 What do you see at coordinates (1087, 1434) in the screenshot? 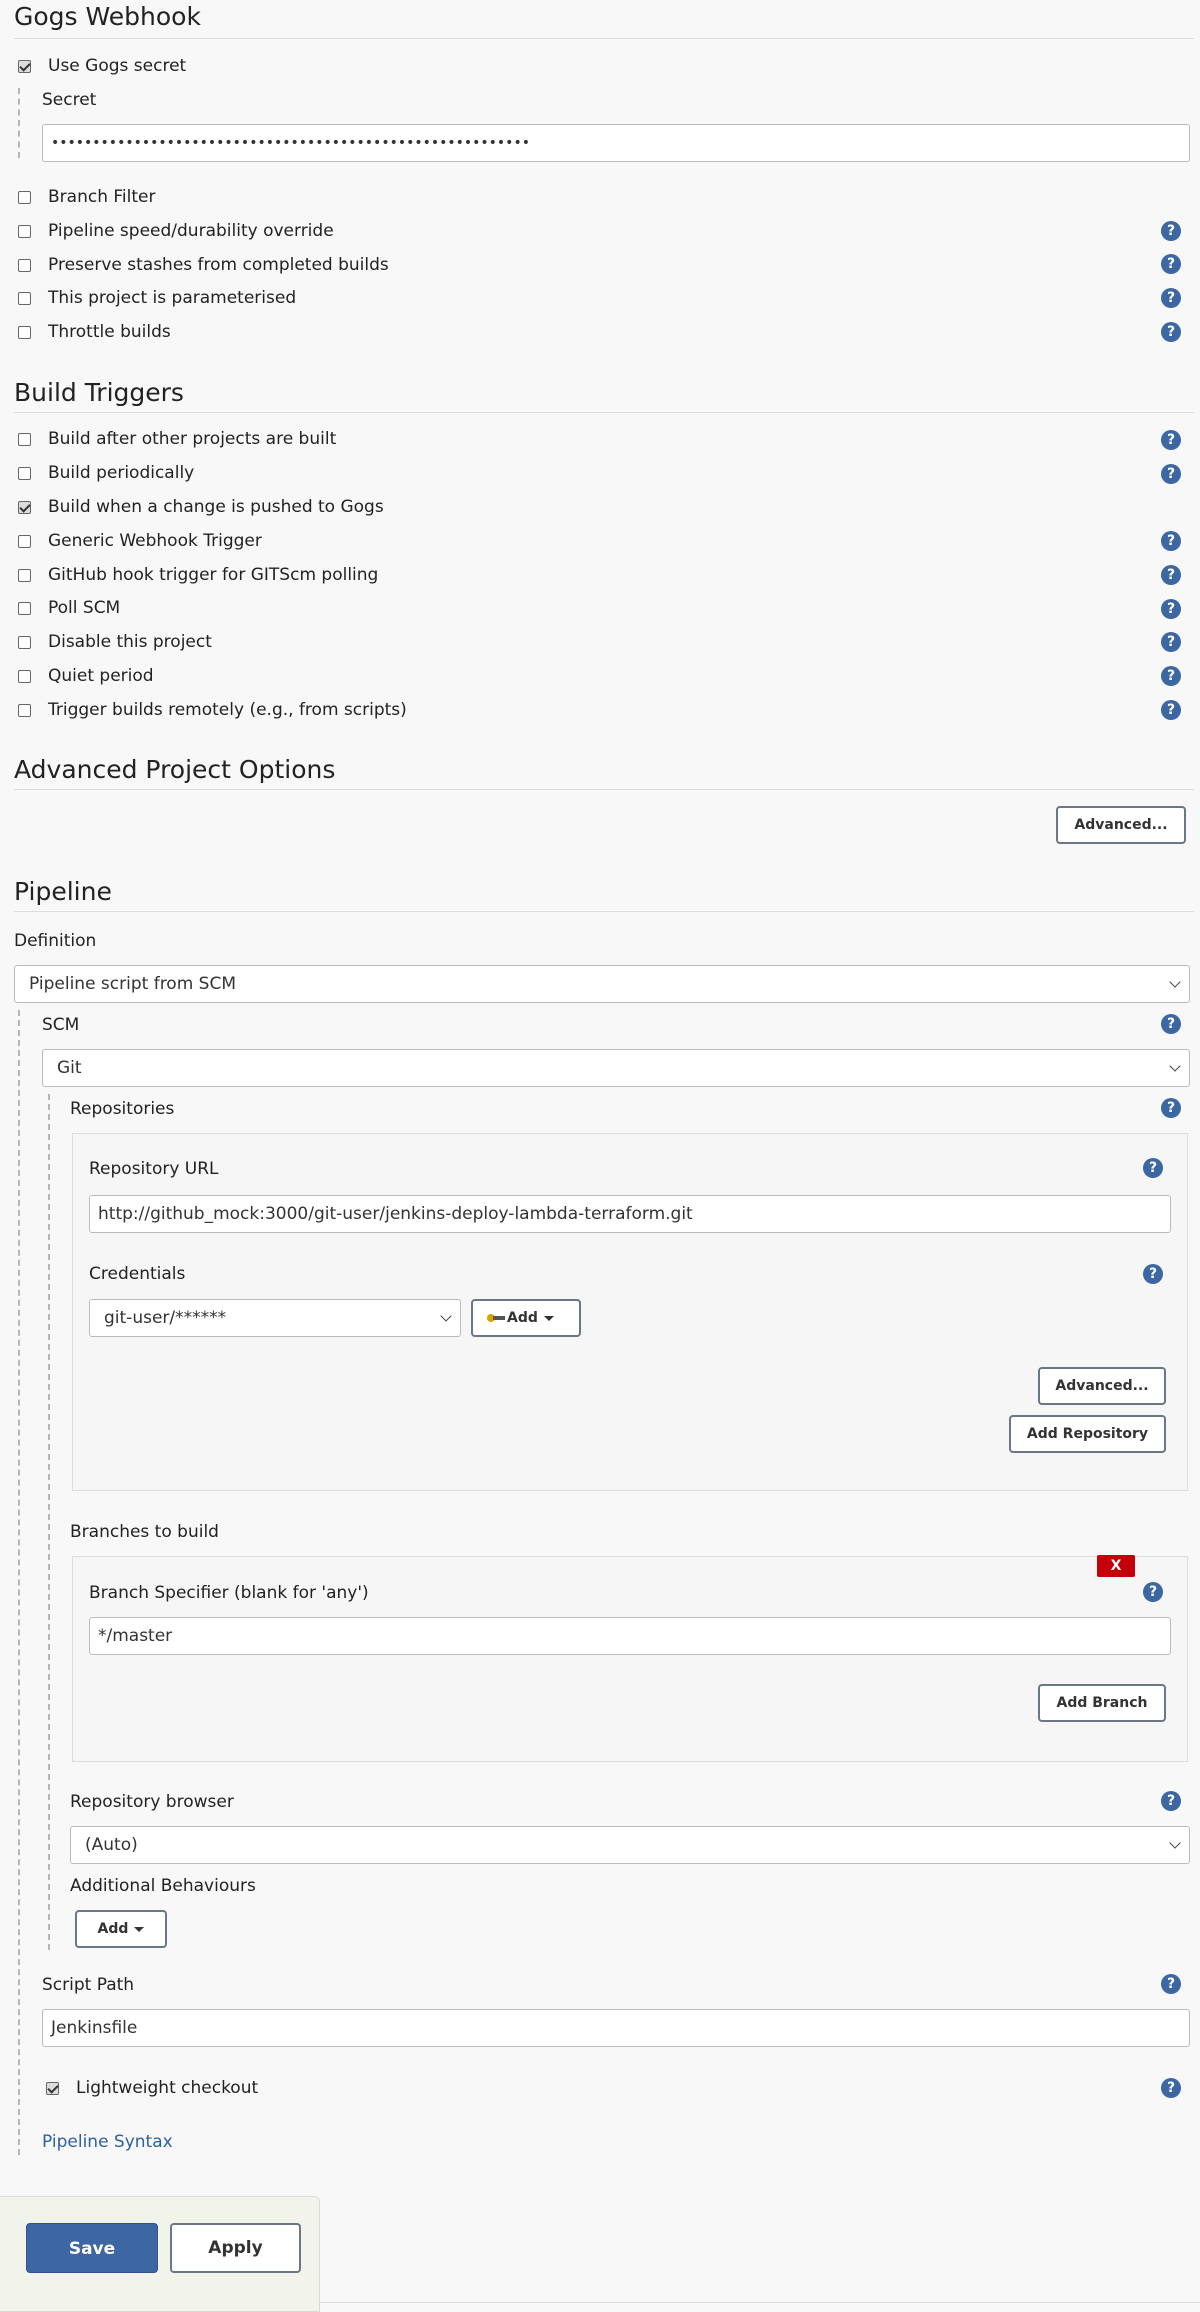
I see `add-repository-button: Add Repository` at bounding box center [1087, 1434].